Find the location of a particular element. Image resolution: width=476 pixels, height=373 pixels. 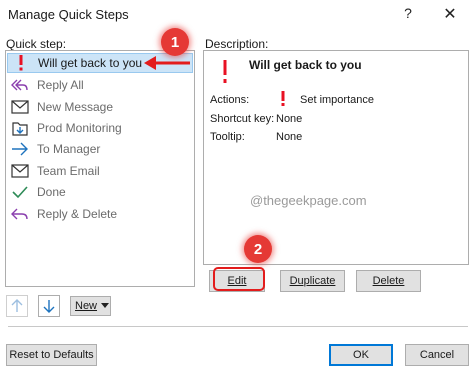

list-item-done: Done is located at coordinates (100, 192).